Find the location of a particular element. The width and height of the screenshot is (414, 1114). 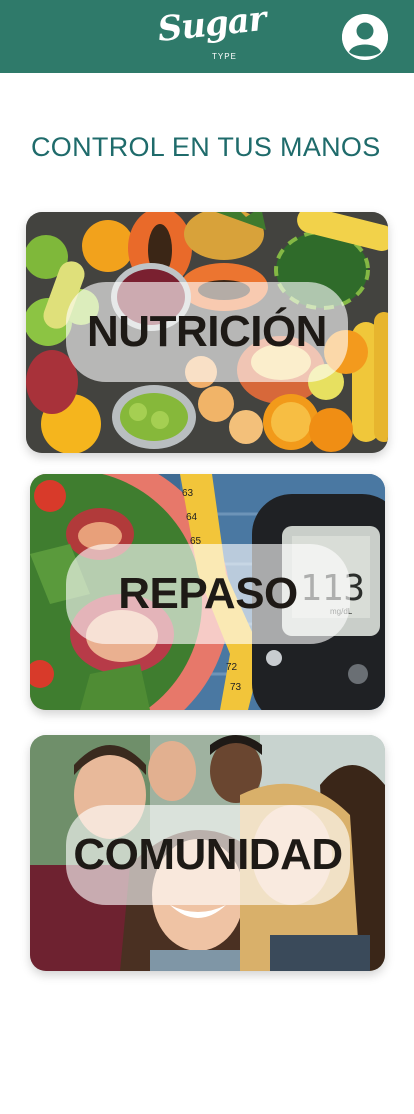

logo-subtext: TYPE is located at coordinates (224, 56).